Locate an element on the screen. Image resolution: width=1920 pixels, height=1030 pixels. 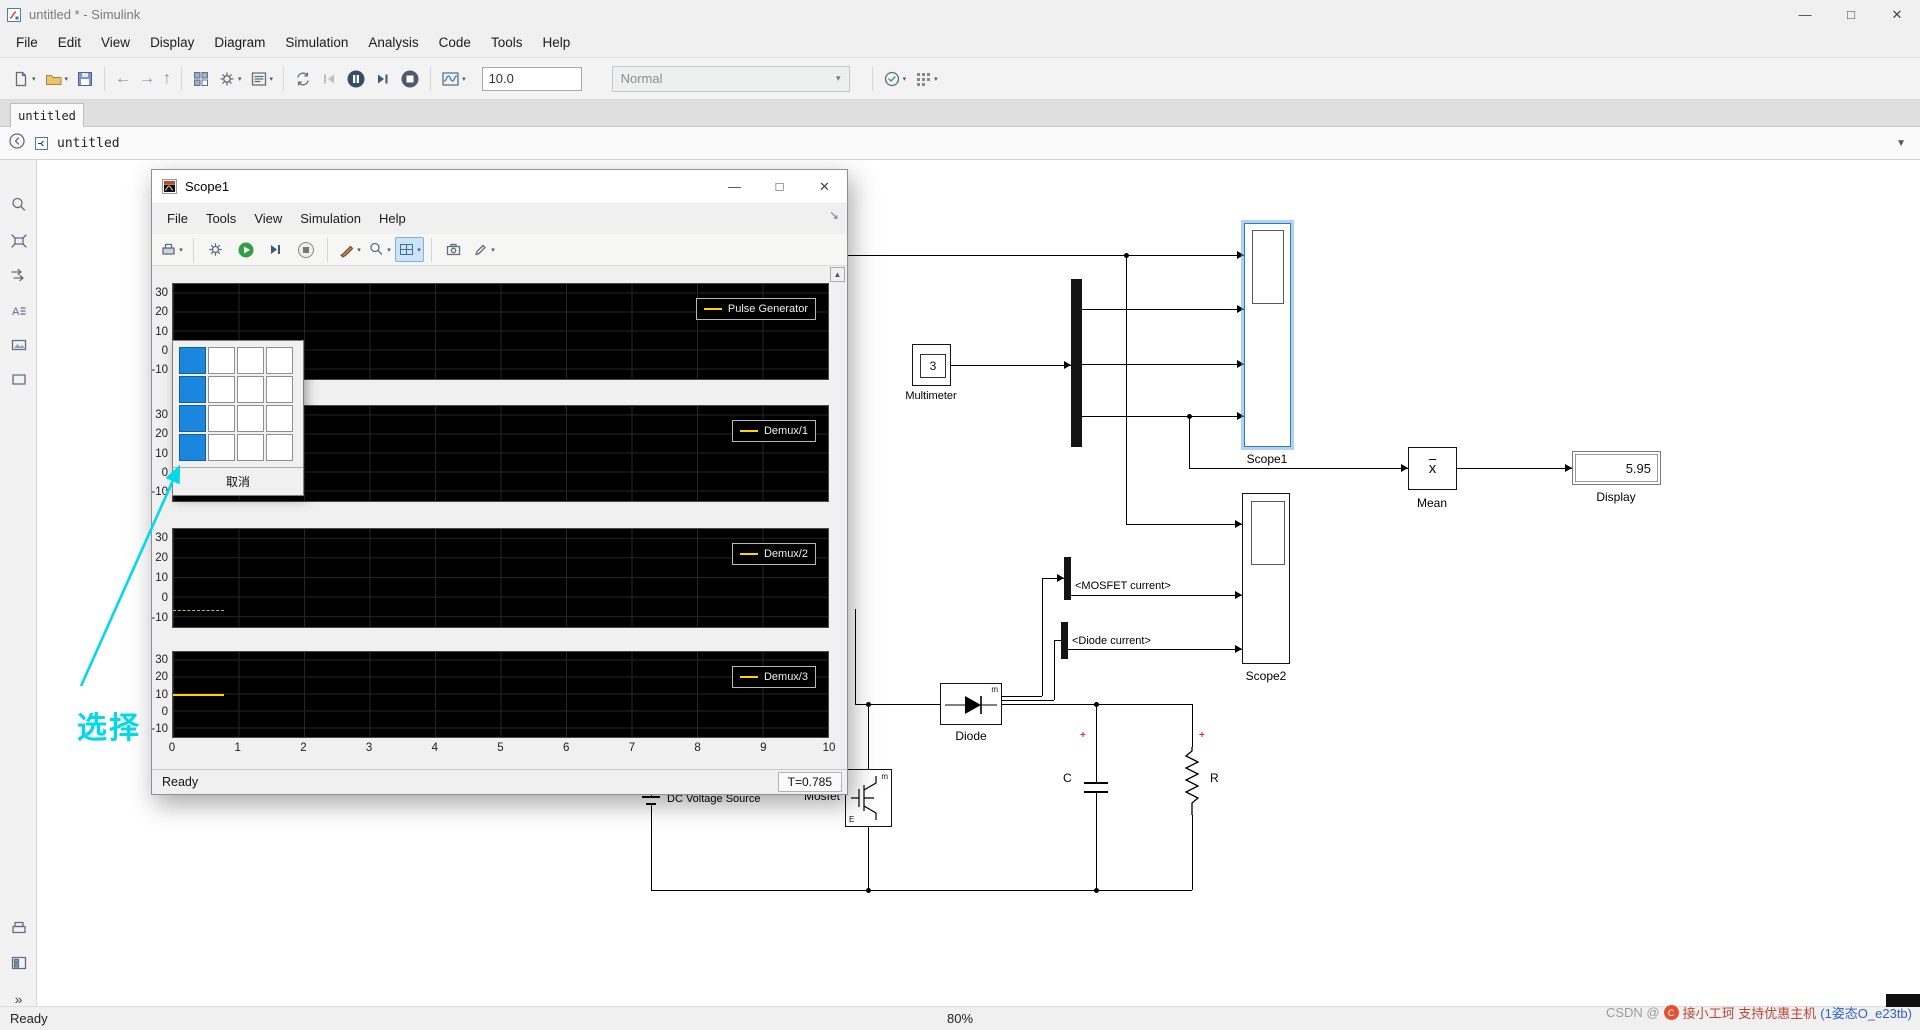
menu-item: Display is located at coordinates (172, 43).